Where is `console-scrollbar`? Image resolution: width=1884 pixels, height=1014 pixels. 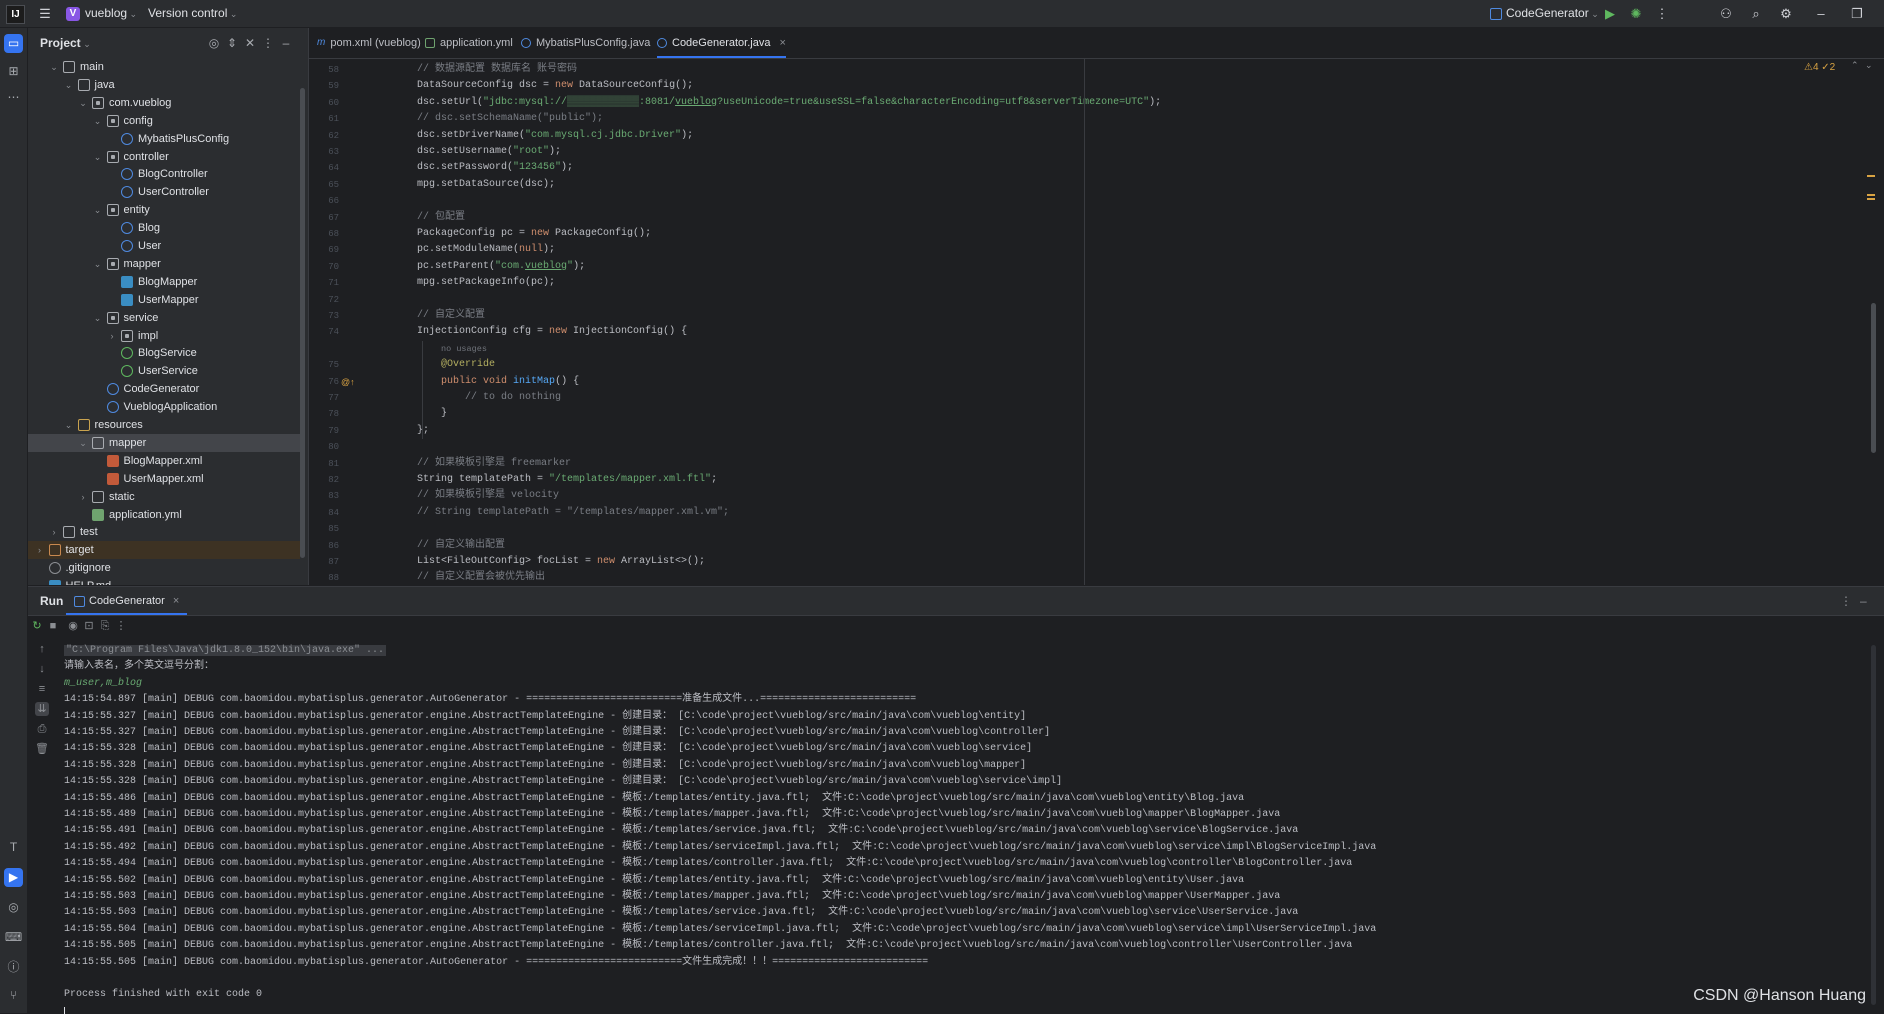
console-scrollbar is located at coordinates (1873, 825).